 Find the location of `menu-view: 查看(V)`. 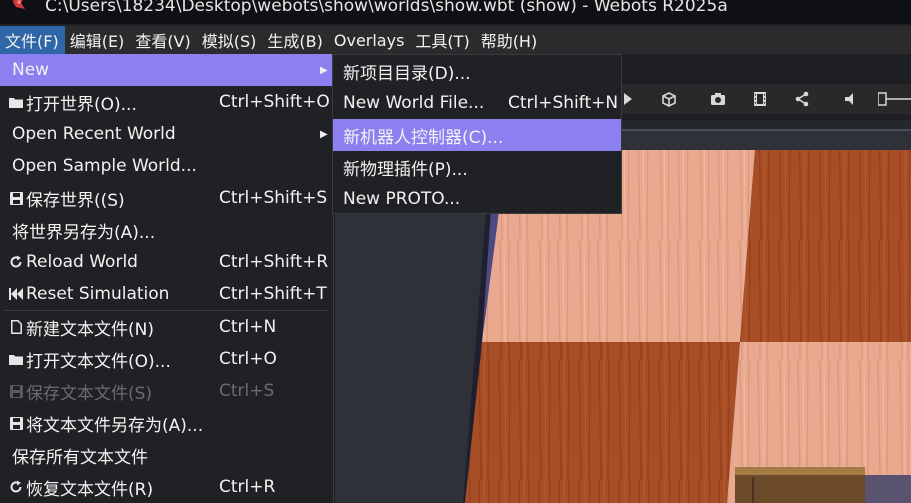

menu-view: 查看(V) is located at coordinates (163, 40).